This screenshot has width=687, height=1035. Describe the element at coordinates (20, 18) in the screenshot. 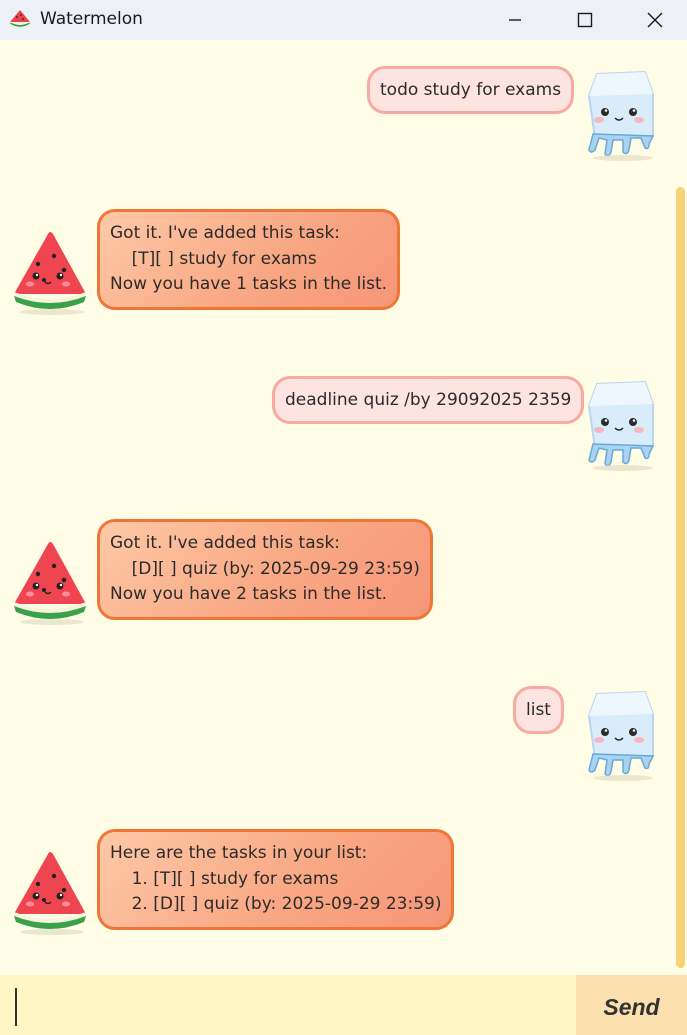

I see `watermelon-app-icon` at that location.